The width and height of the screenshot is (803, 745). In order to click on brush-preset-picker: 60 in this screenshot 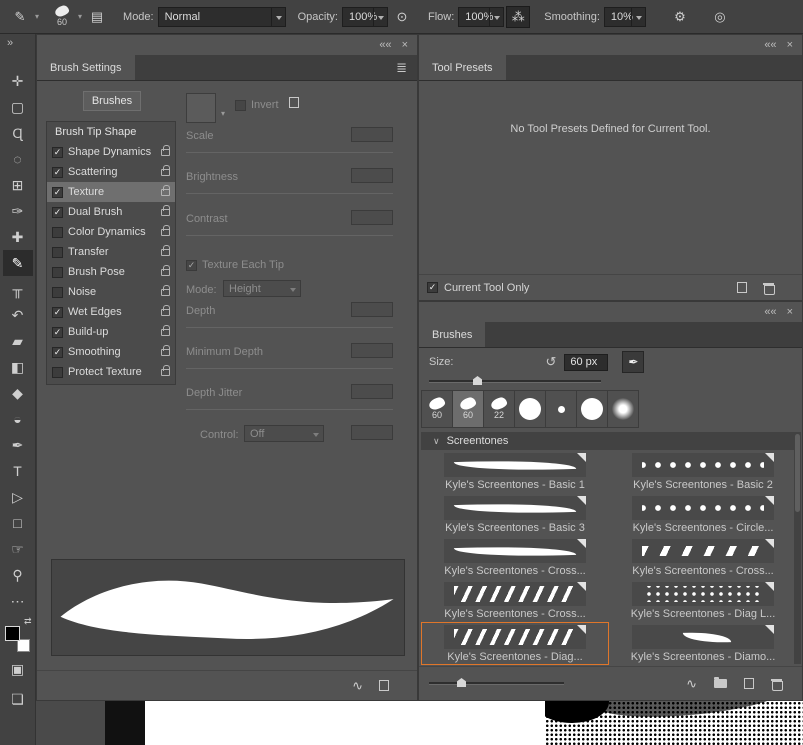, I will do `click(62, 15)`.